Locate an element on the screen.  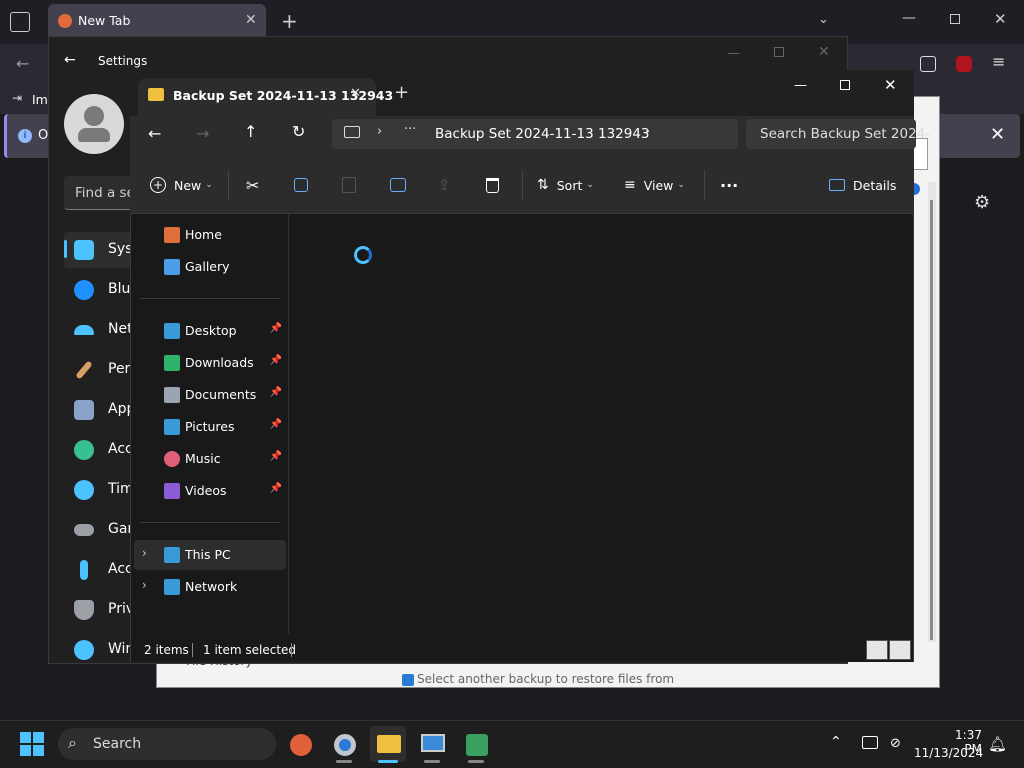
tab-close-icon: ✕ is located at coordinates (251, 20).